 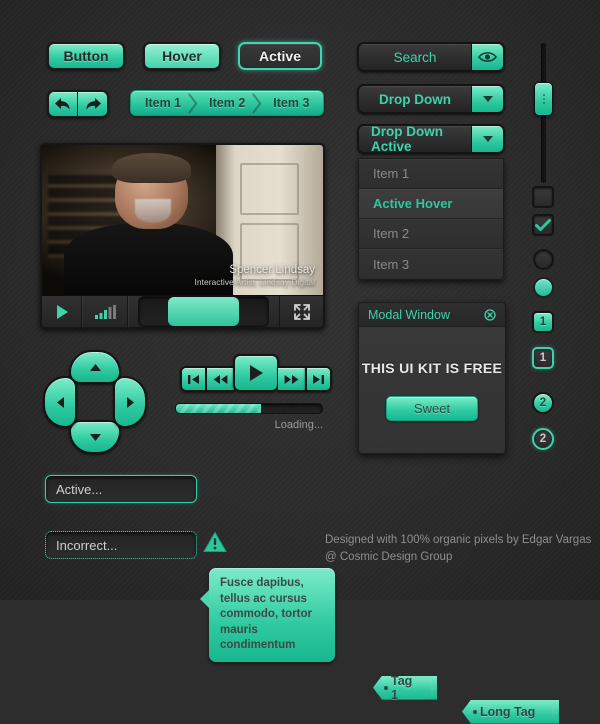 I want to click on fast-forward-icon, so click(x=291, y=379).